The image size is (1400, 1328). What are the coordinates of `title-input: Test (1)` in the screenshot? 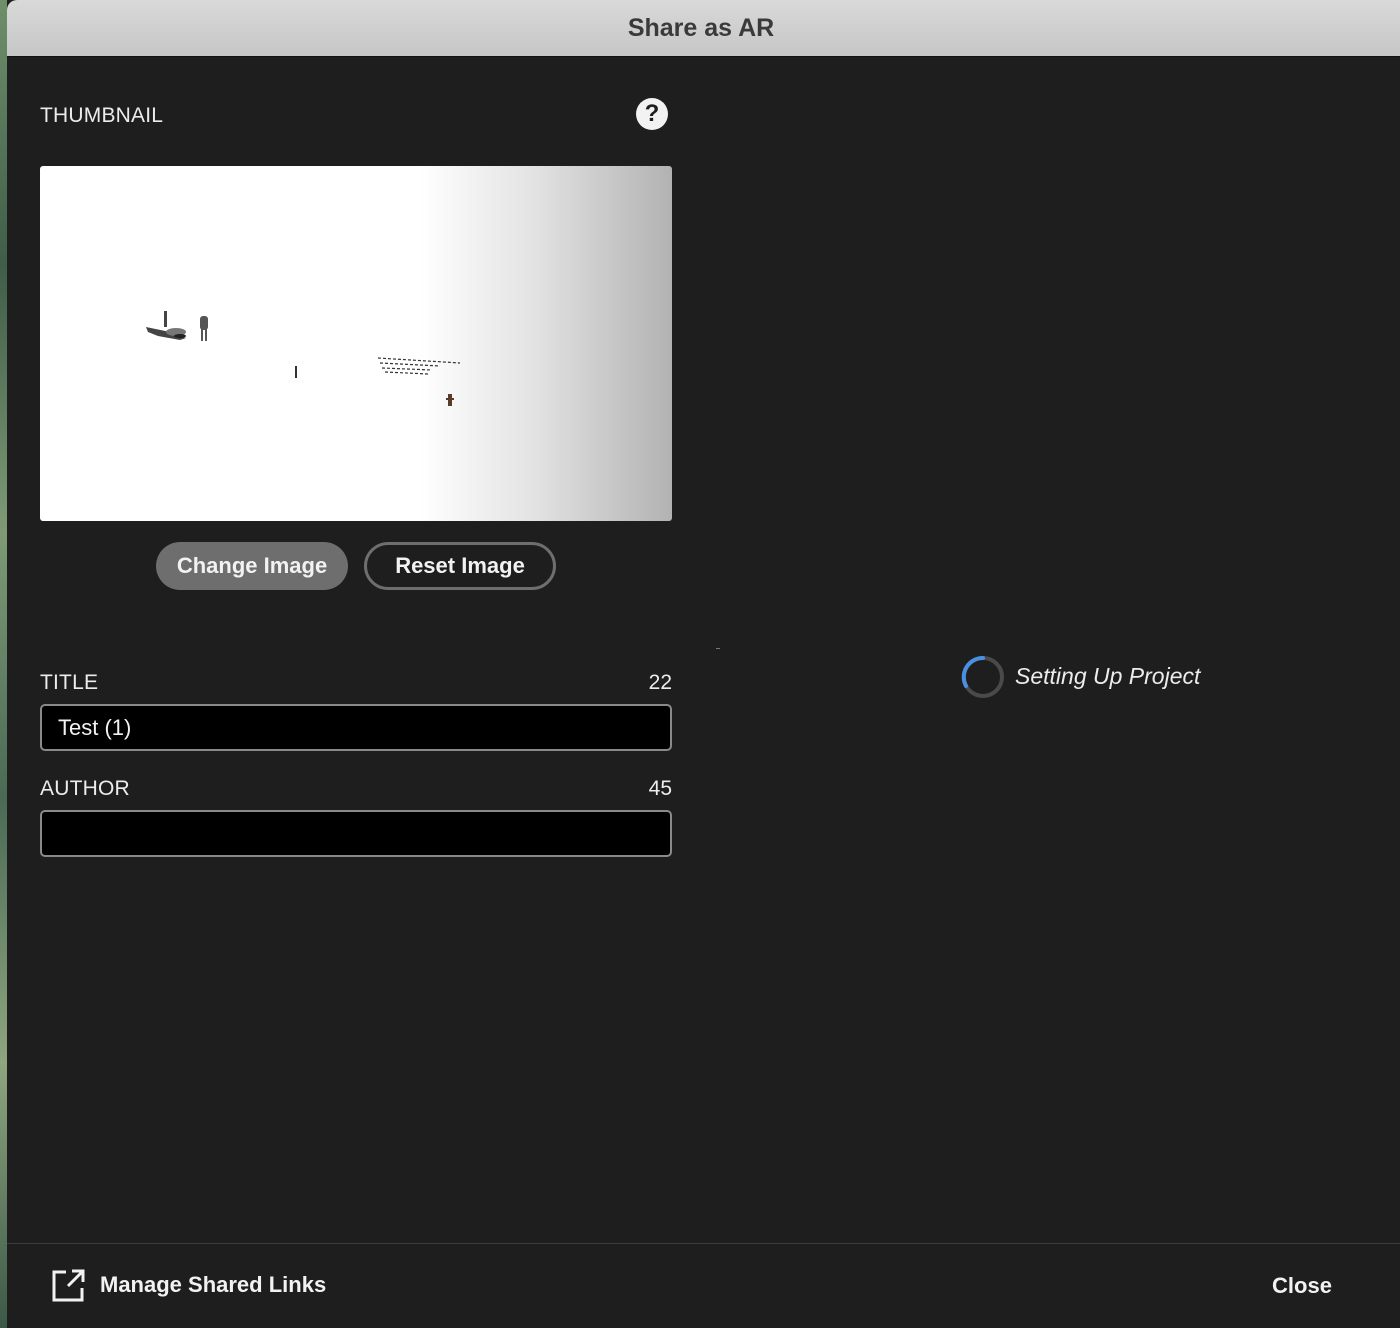 It's located at (356, 727).